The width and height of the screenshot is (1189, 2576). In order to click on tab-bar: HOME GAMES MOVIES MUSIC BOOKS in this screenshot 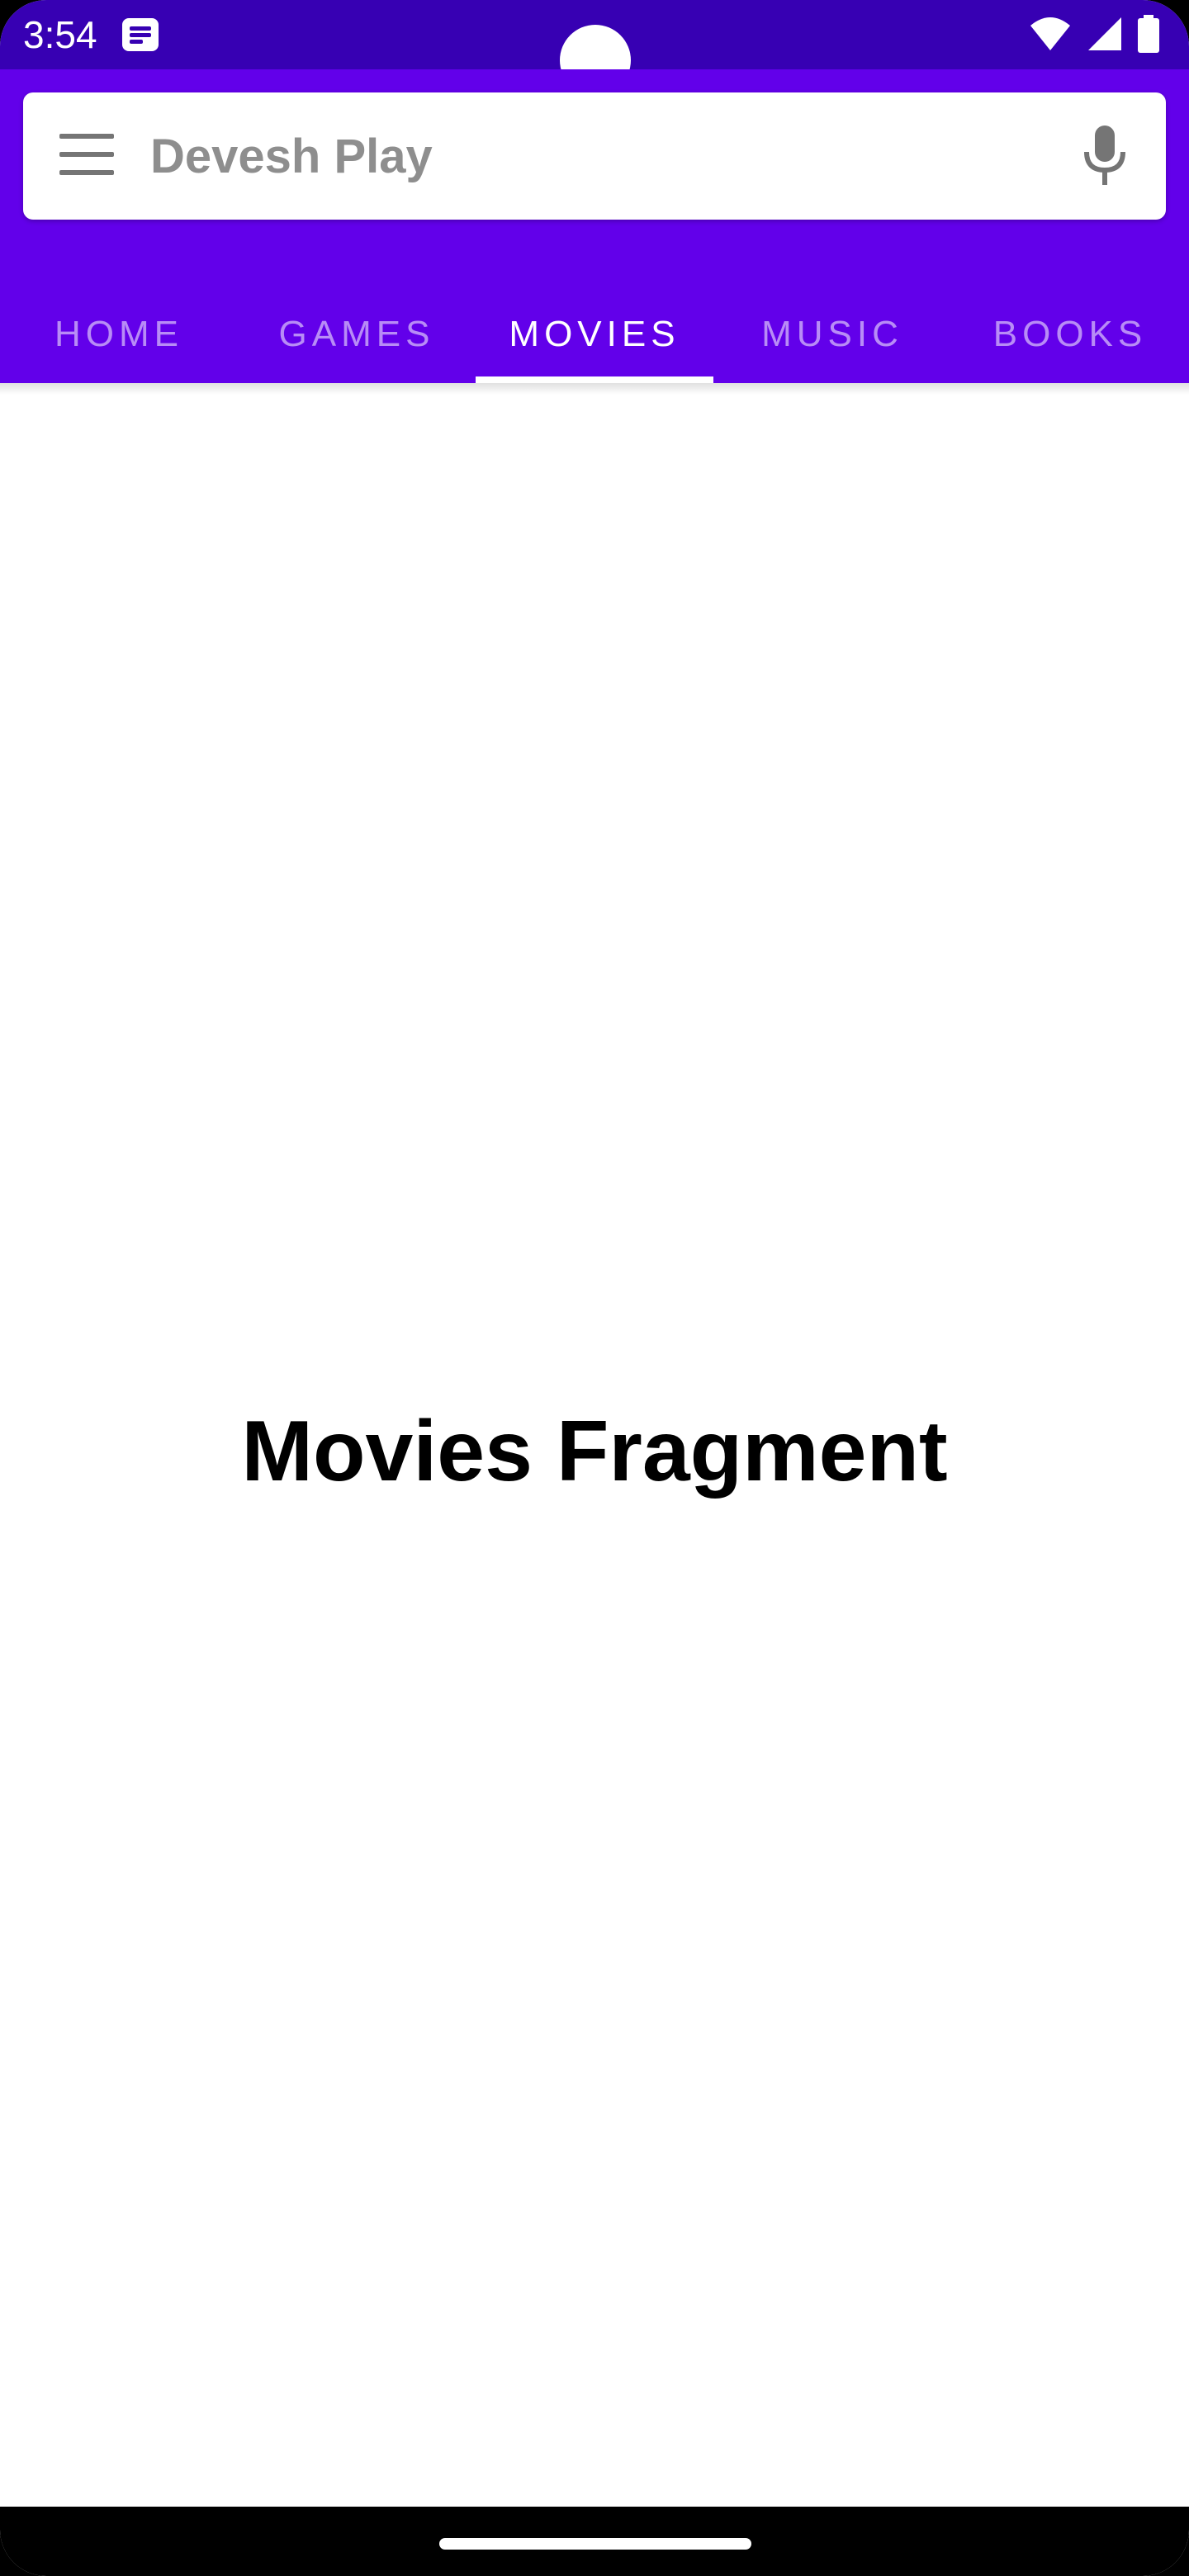, I will do `click(594, 334)`.